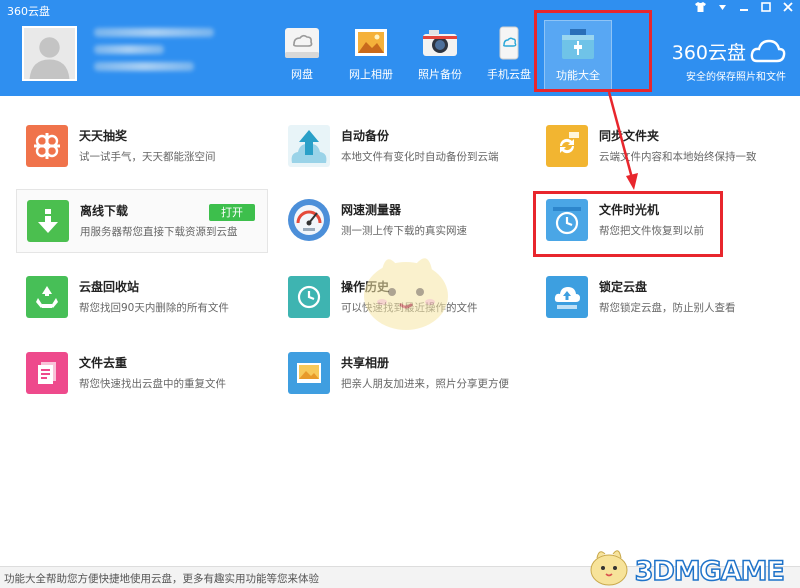 The width and height of the screenshot is (800, 588). What do you see at coordinates (365, 136) in the screenshot?
I see `feature-title: 自动备份` at bounding box center [365, 136].